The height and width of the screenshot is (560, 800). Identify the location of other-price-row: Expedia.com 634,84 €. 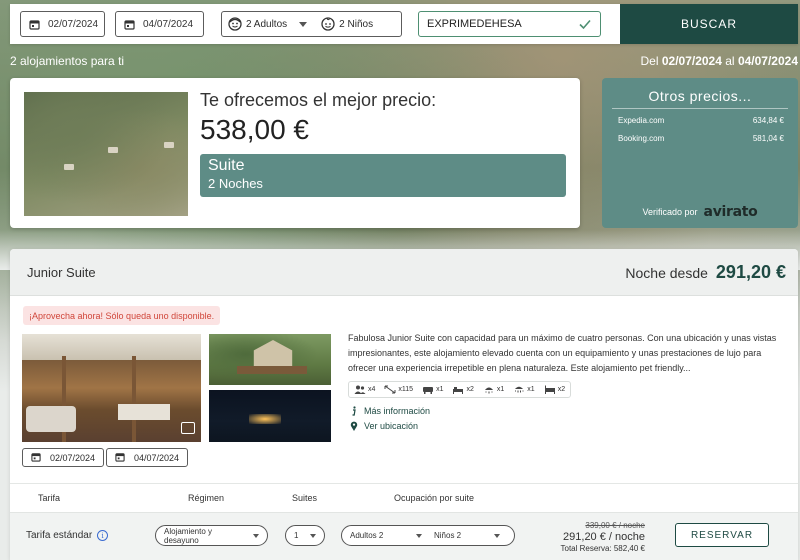
(701, 120).